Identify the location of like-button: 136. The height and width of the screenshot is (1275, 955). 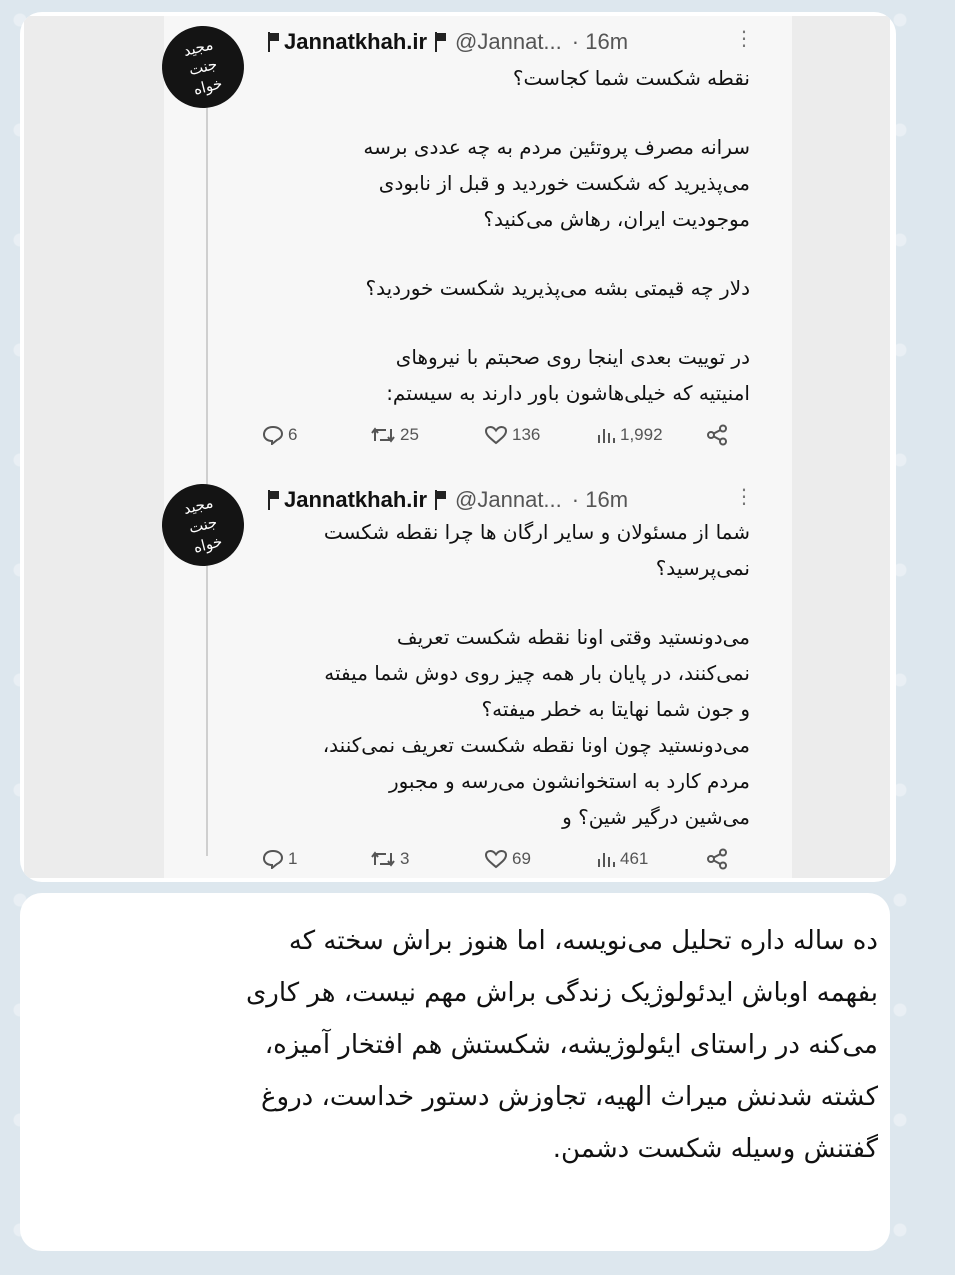
(512, 435).